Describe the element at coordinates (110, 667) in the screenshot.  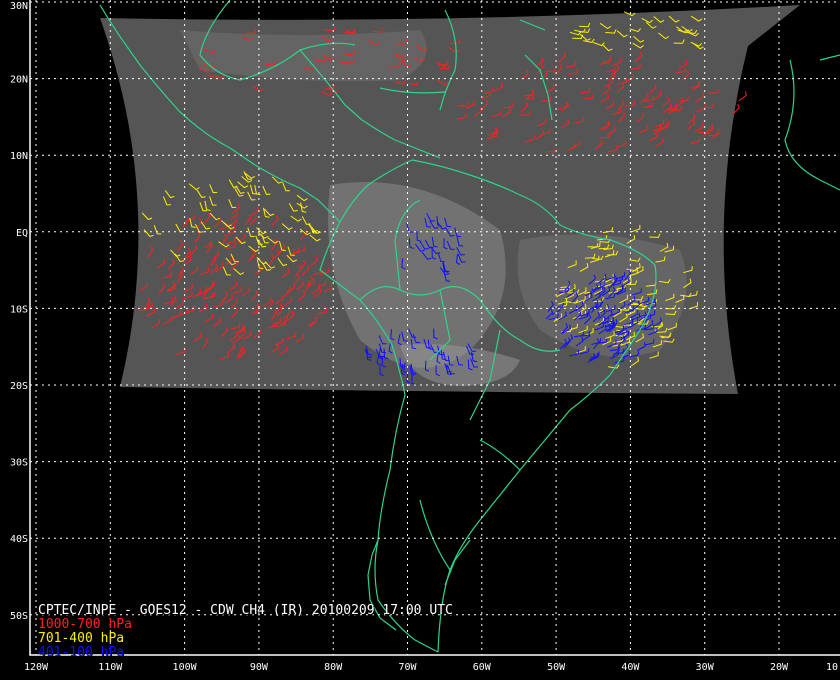
I see `lon-label: 110W` at that location.